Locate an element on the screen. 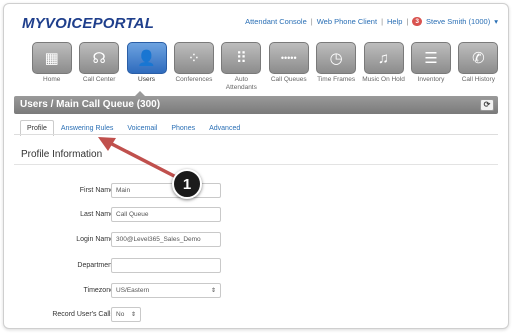  timezone-label: Timezone is located at coordinates (98, 290).